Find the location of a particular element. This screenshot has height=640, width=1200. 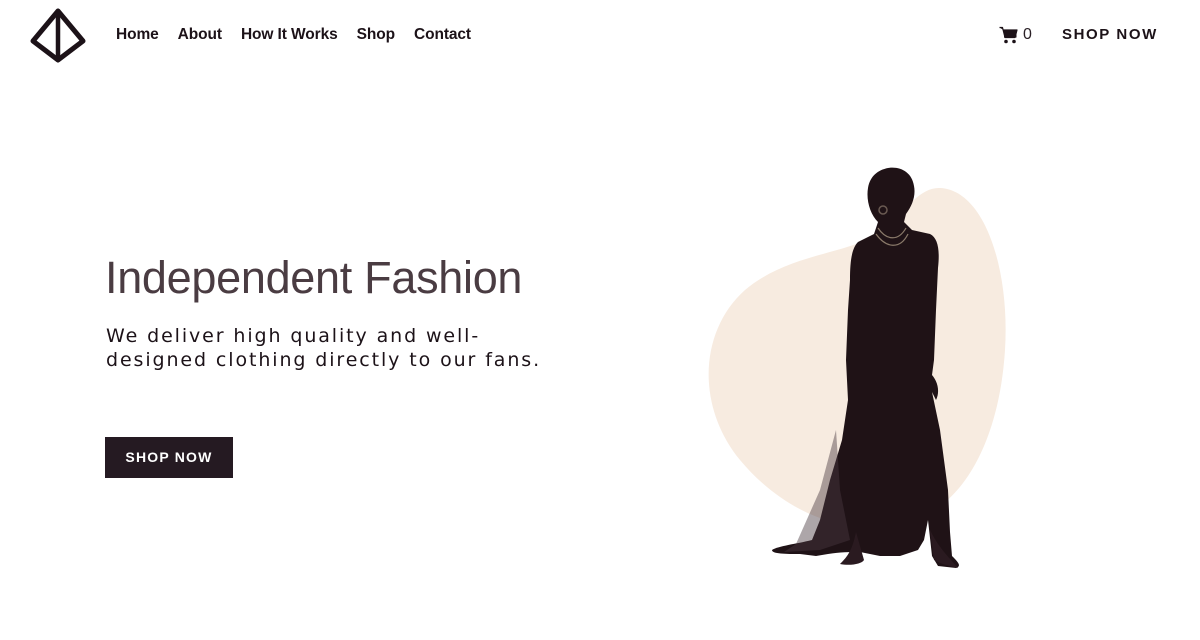

cart-button: 0 is located at coordinates (1015, 35).